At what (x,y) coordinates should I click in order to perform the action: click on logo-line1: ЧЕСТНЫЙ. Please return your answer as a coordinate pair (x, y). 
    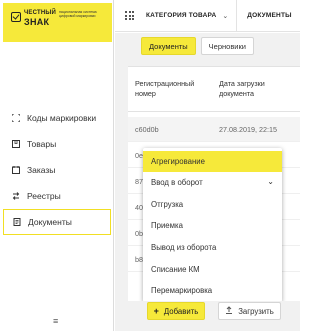
    Looking at the image, I should click on (40, 13).